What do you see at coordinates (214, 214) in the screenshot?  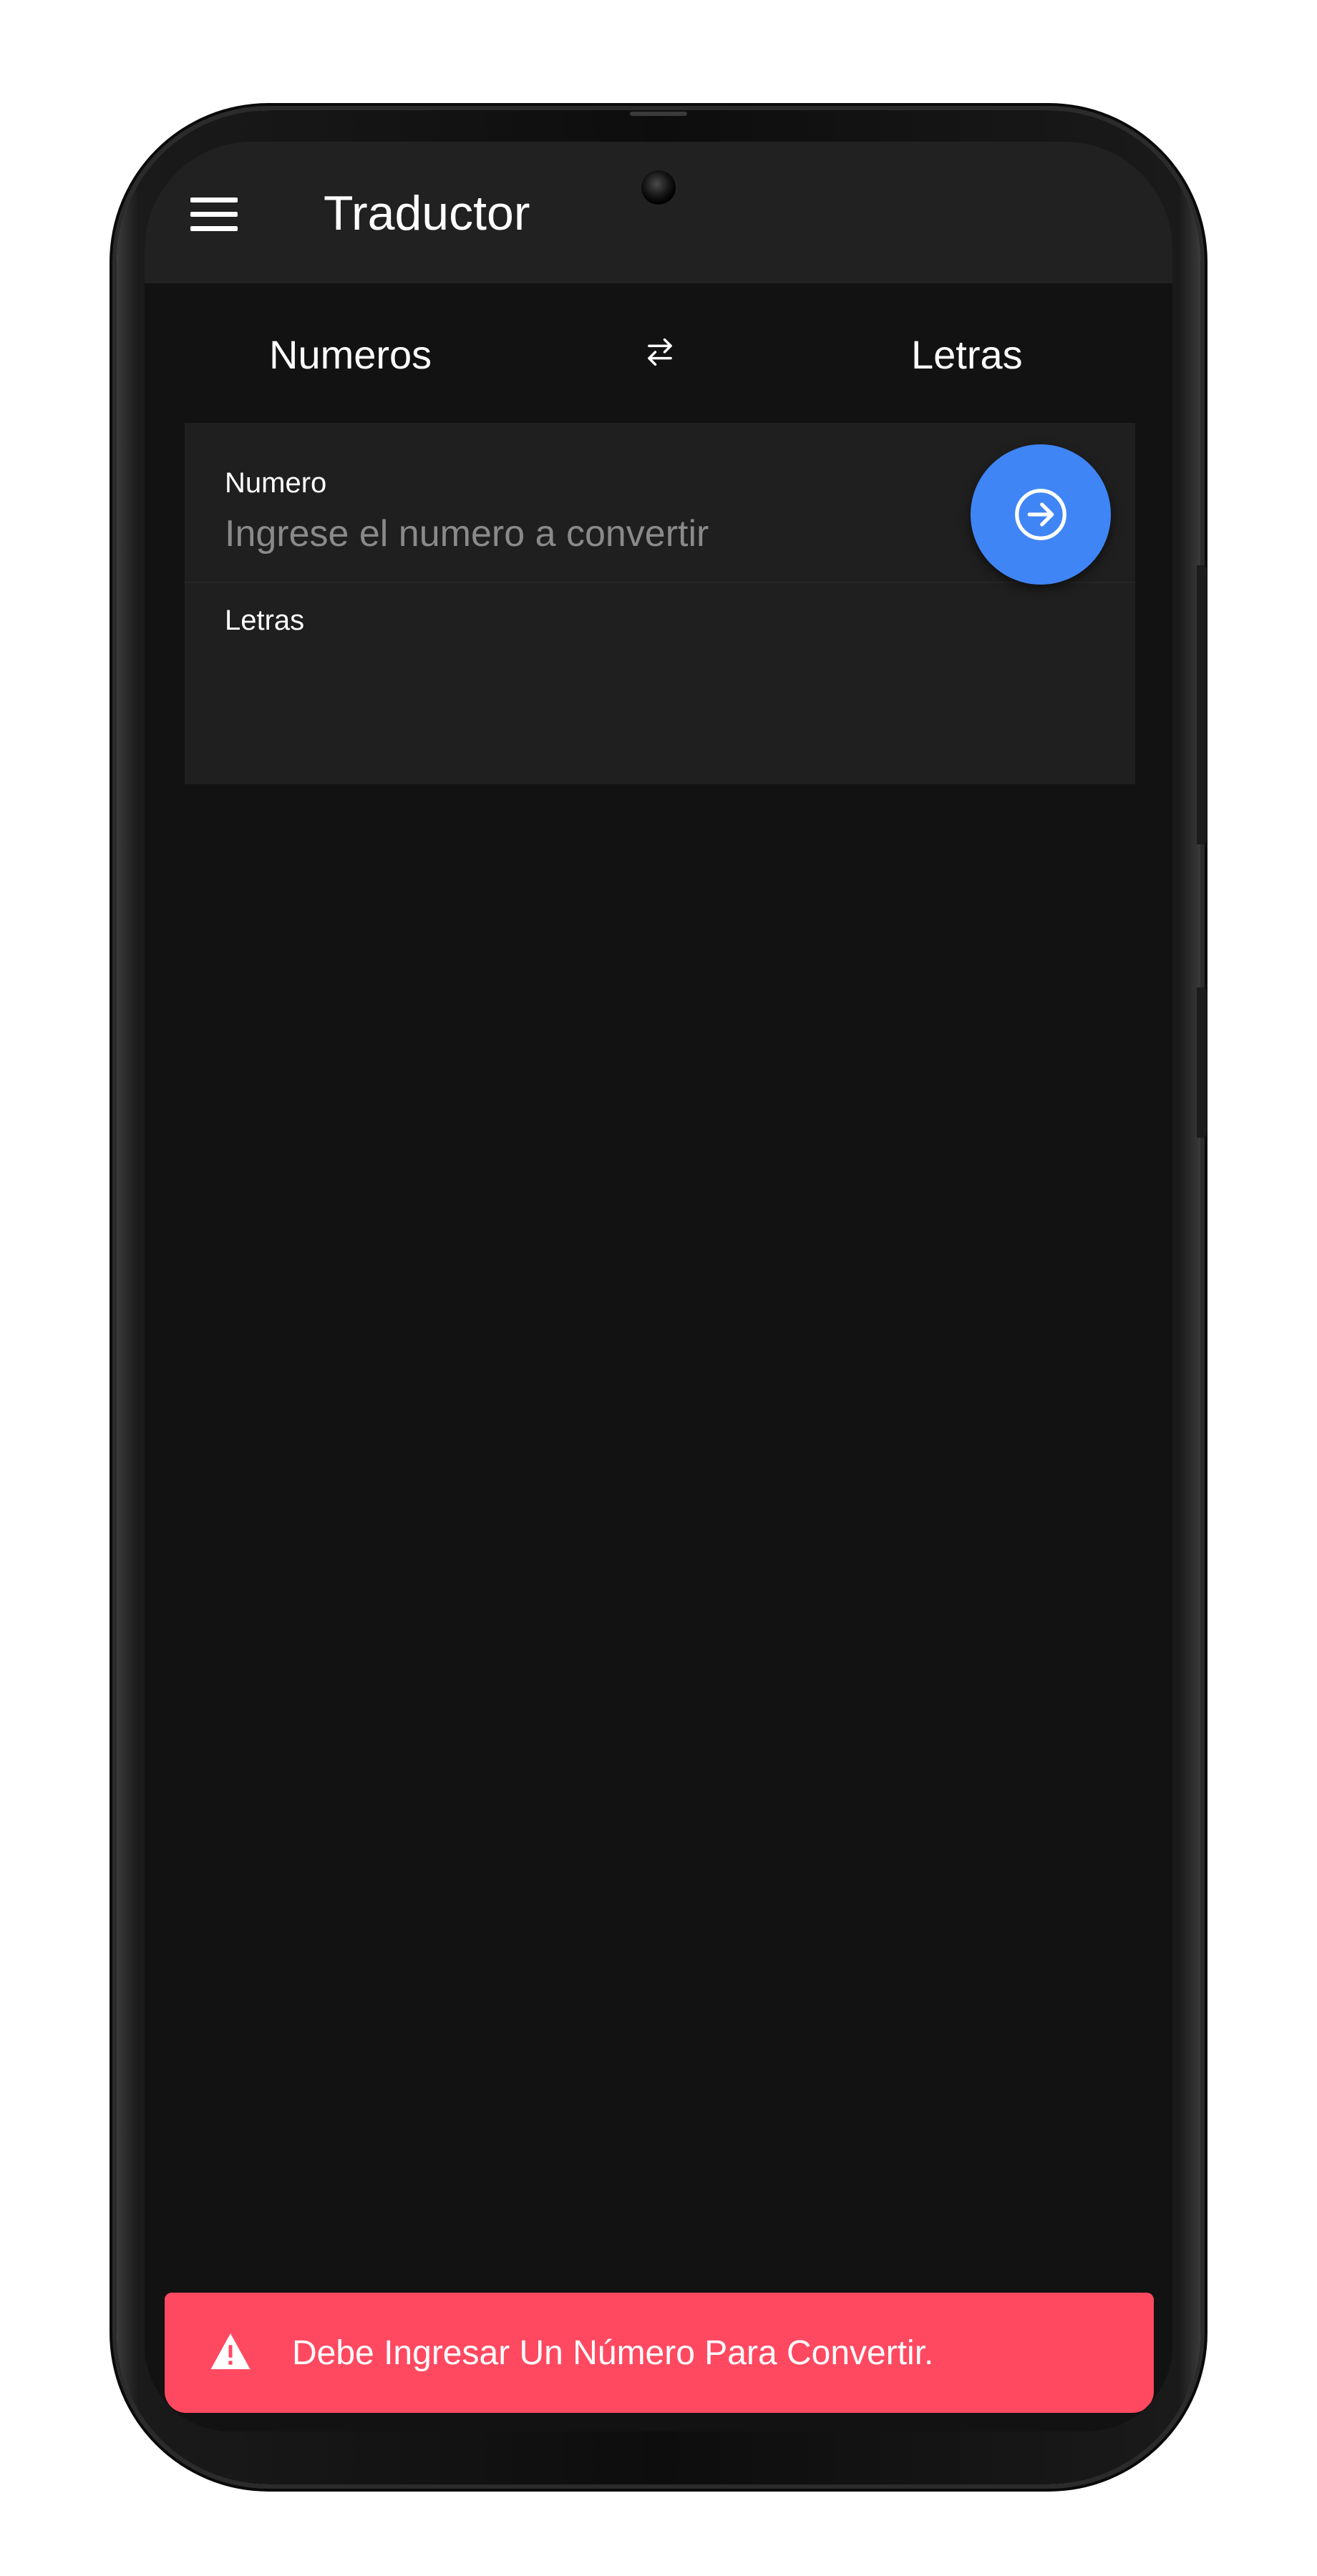 I see `menu-icon` at bounding box center [214, 214].